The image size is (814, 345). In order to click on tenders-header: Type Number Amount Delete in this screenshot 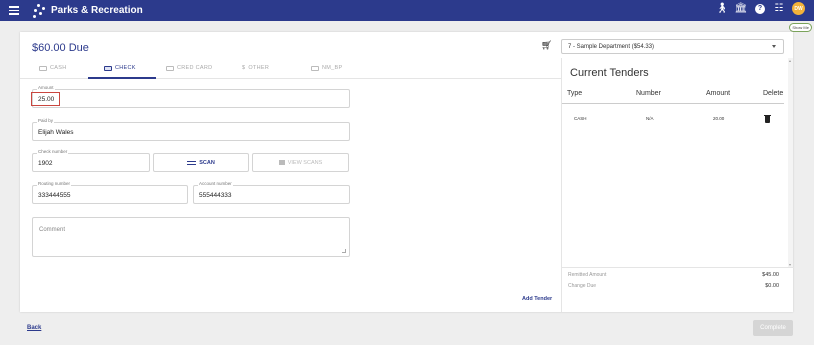, I will do `click(673, 96)`.